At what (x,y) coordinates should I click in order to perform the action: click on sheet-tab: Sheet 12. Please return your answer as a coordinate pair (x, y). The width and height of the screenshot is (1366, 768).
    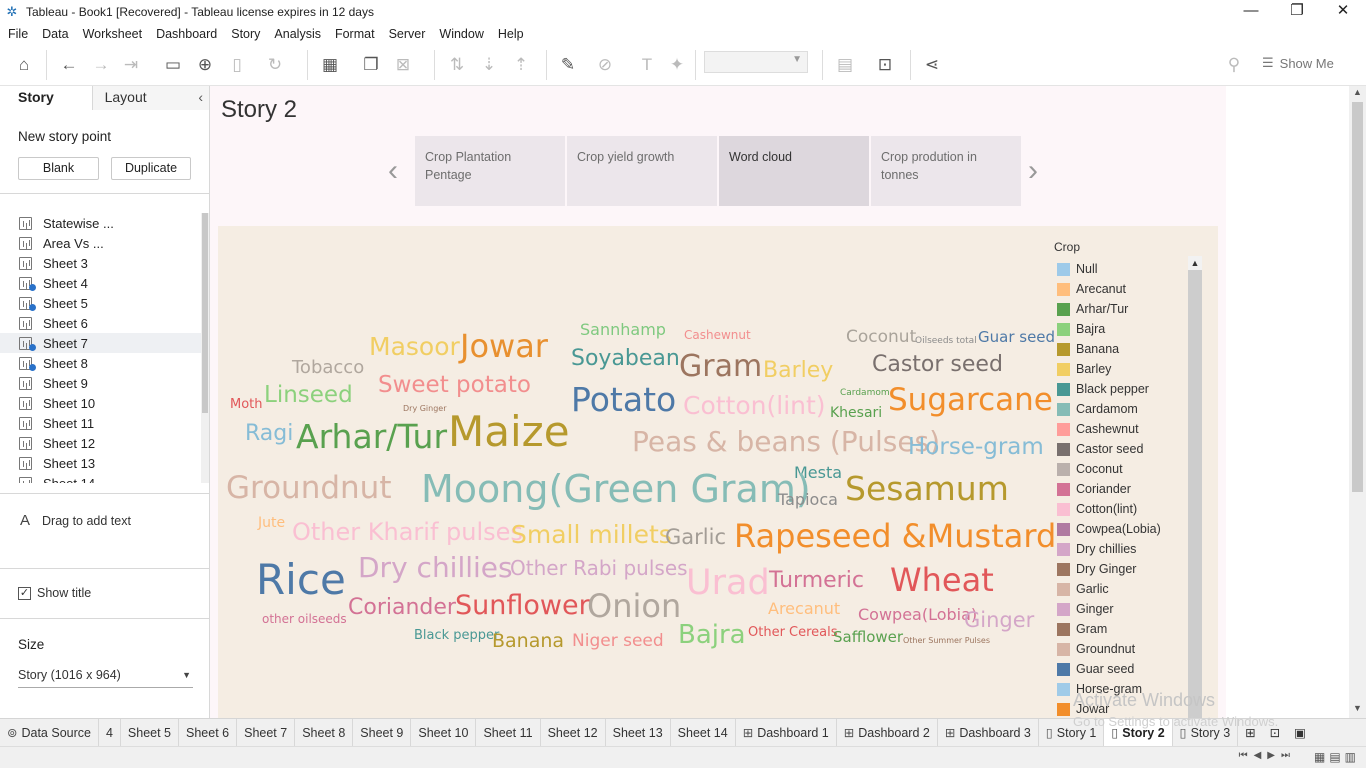
    Looking at the image, I should click on (573, 732).